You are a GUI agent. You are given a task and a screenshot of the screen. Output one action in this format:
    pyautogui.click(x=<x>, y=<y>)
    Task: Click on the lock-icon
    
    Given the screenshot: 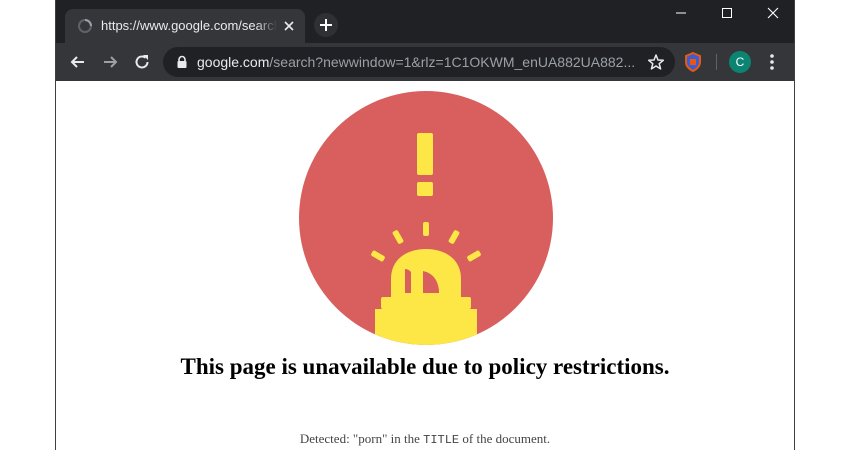 What is the action you would take?
    pyautogui.click(x=182, y=62)
    